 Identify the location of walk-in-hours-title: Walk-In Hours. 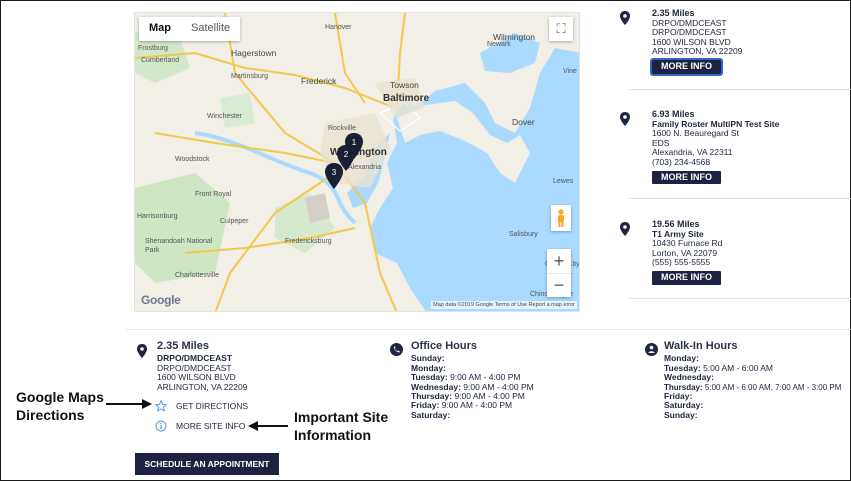
(701, 346).